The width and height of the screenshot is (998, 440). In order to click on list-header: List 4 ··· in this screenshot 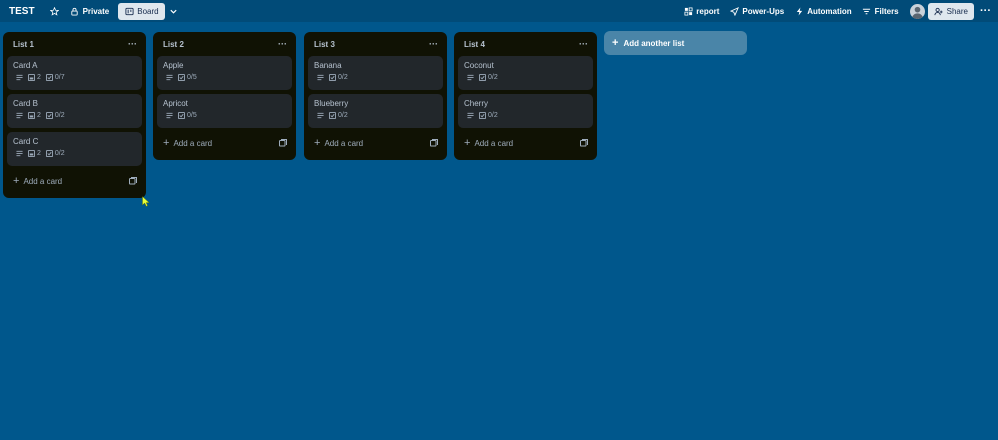, I will do `click(525, 44)`.